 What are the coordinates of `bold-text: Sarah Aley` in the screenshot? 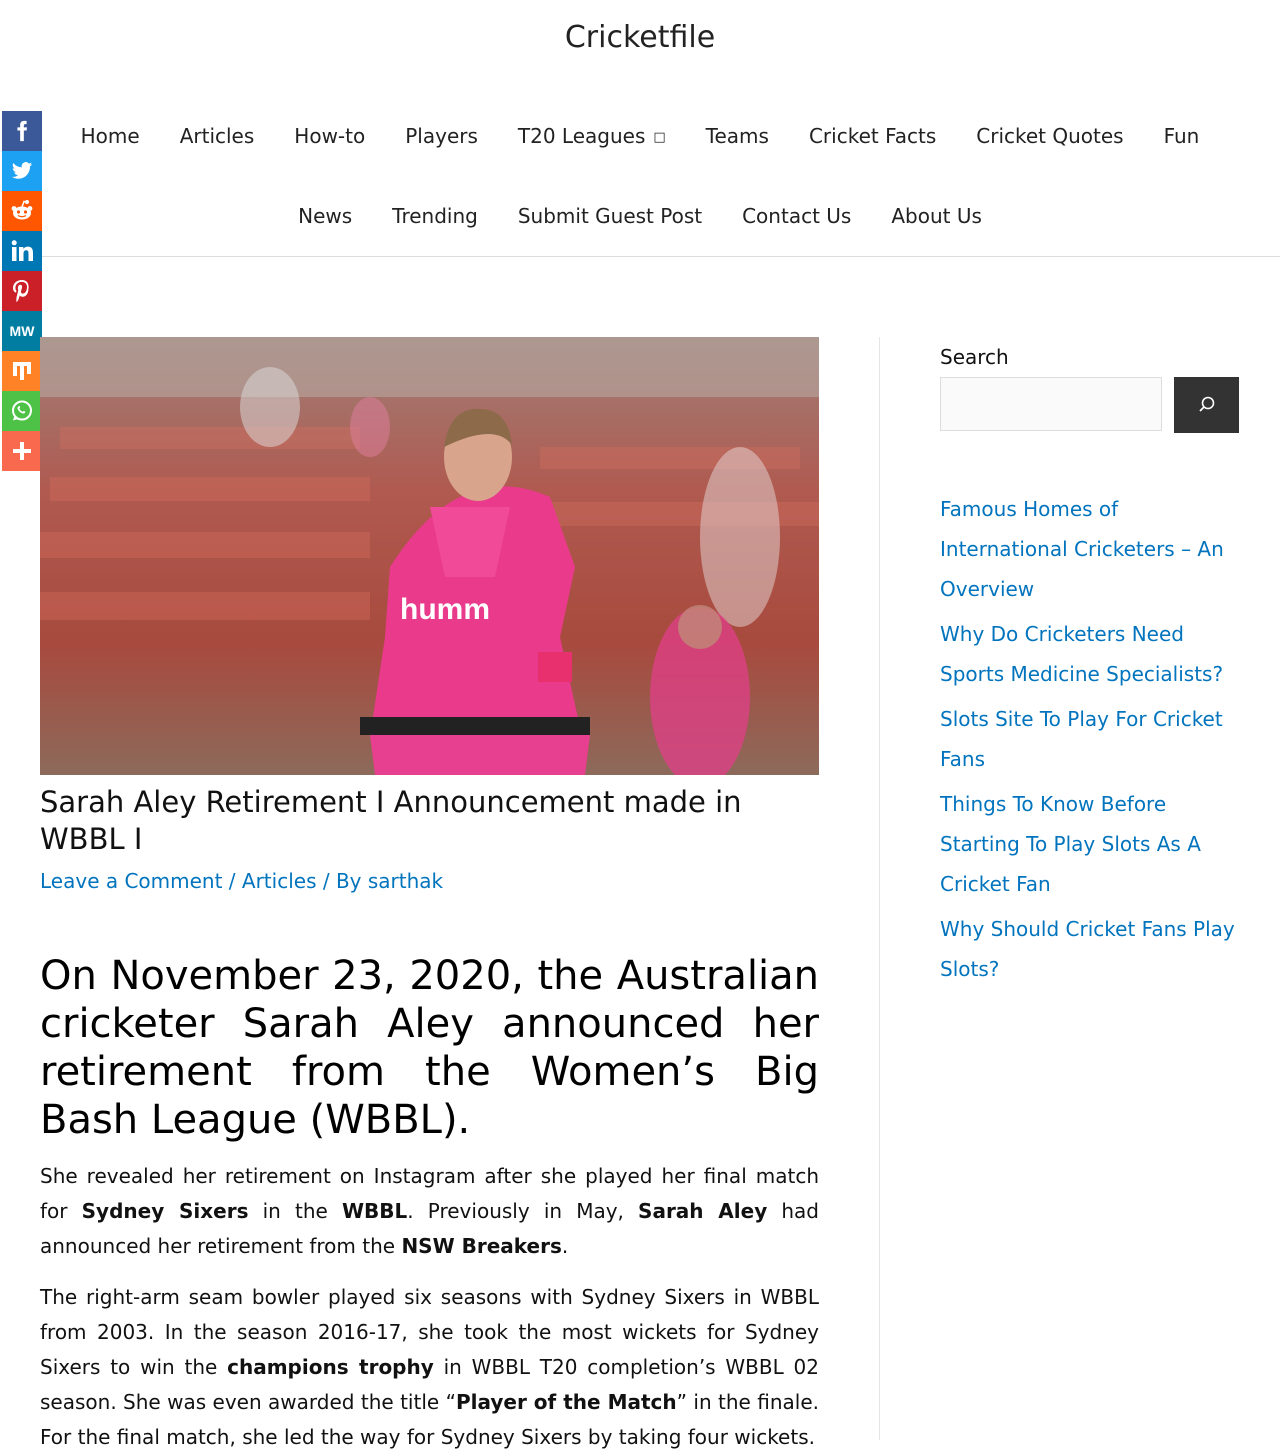 It's located at (703, 1211).